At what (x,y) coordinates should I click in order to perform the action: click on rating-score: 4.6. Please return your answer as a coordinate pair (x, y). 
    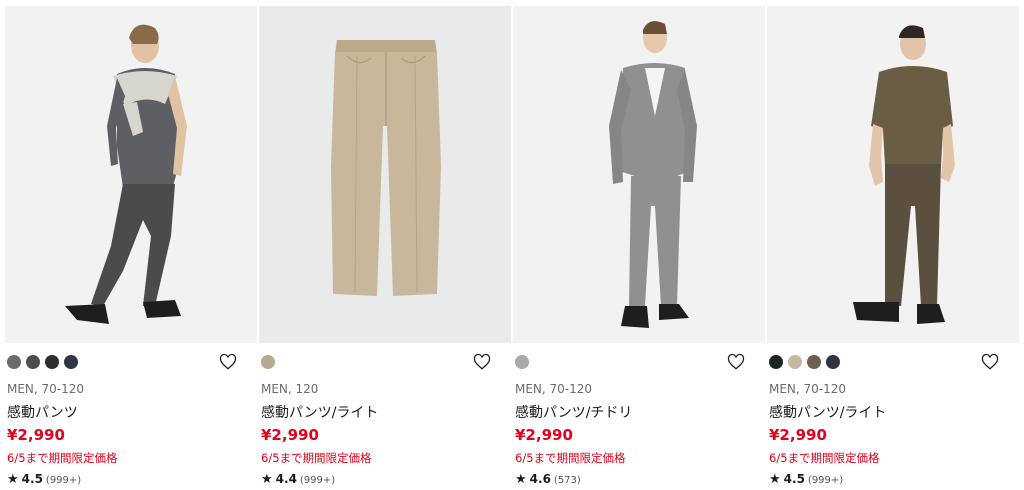
    Looking at the image, I should click on (540, 479).